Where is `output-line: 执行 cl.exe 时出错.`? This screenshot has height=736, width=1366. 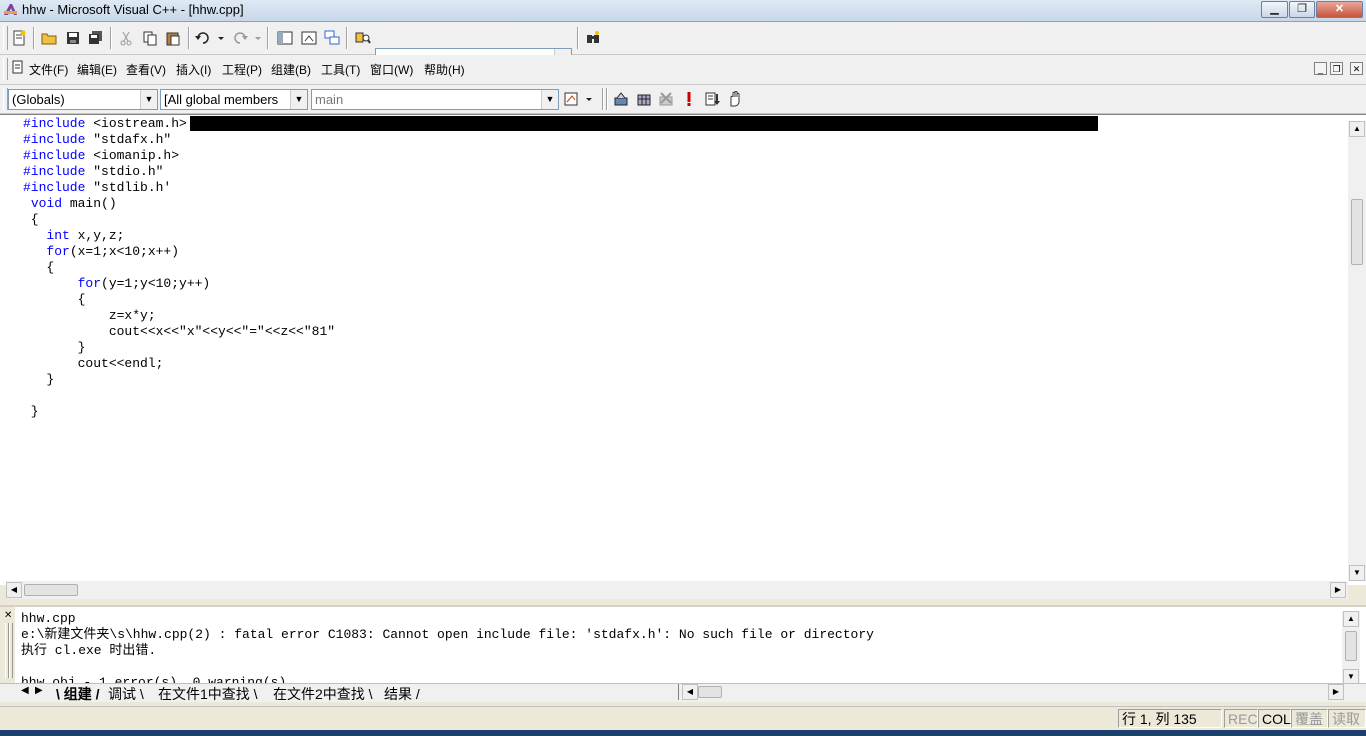
output-line: 执行 cl.exe 时出错. is located at coordinates (447, 651).